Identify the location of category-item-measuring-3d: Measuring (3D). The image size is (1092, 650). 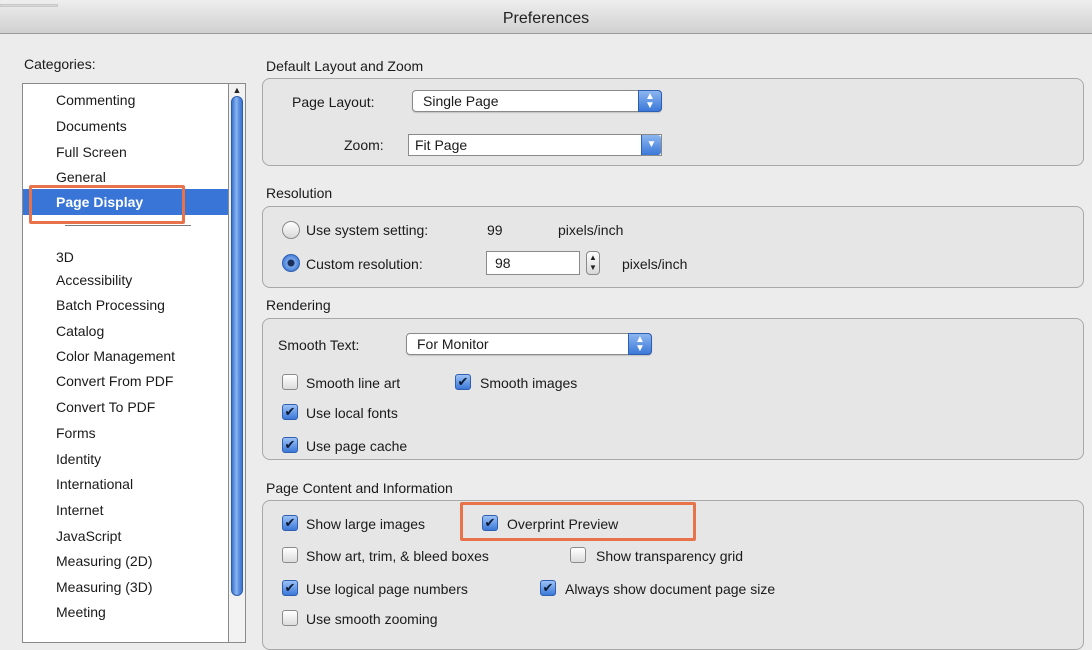
(127, 587).